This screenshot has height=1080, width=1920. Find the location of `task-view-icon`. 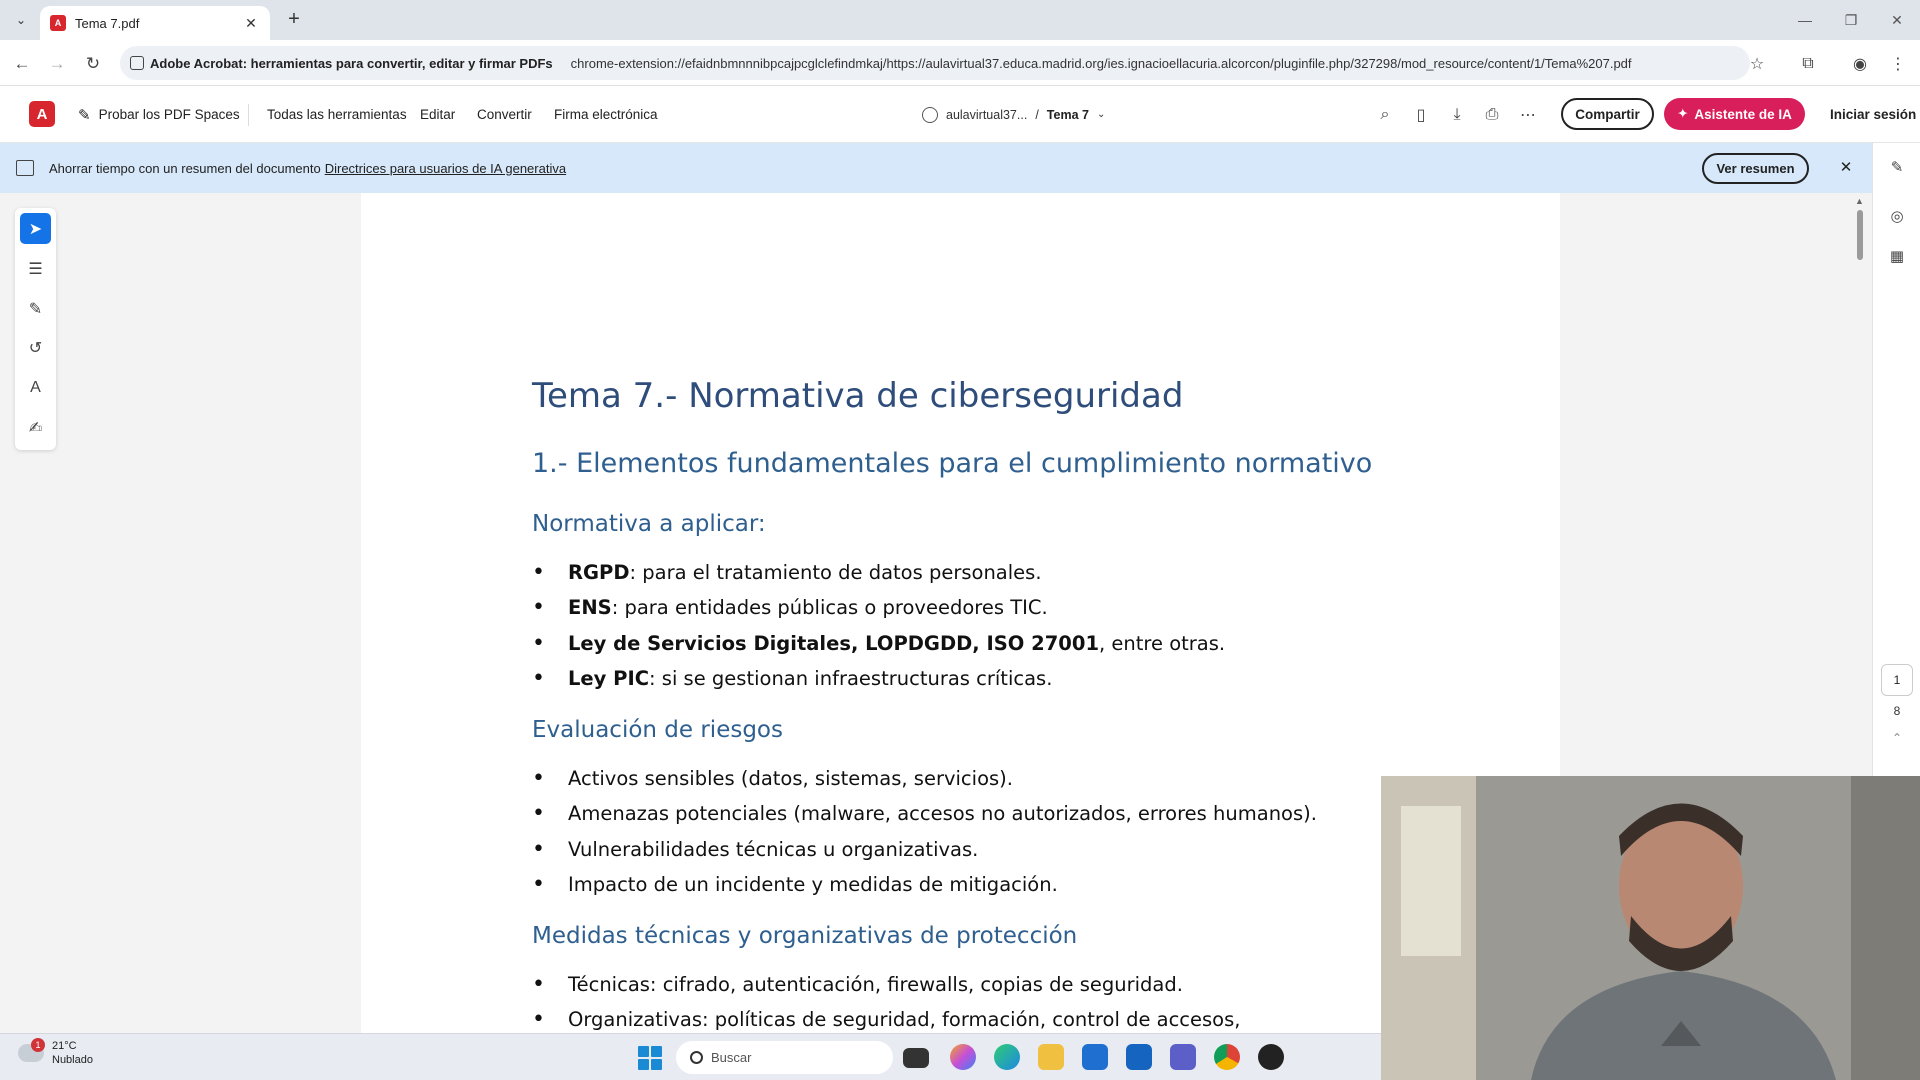

task-view-icon is located at coordinates (916, 1058).